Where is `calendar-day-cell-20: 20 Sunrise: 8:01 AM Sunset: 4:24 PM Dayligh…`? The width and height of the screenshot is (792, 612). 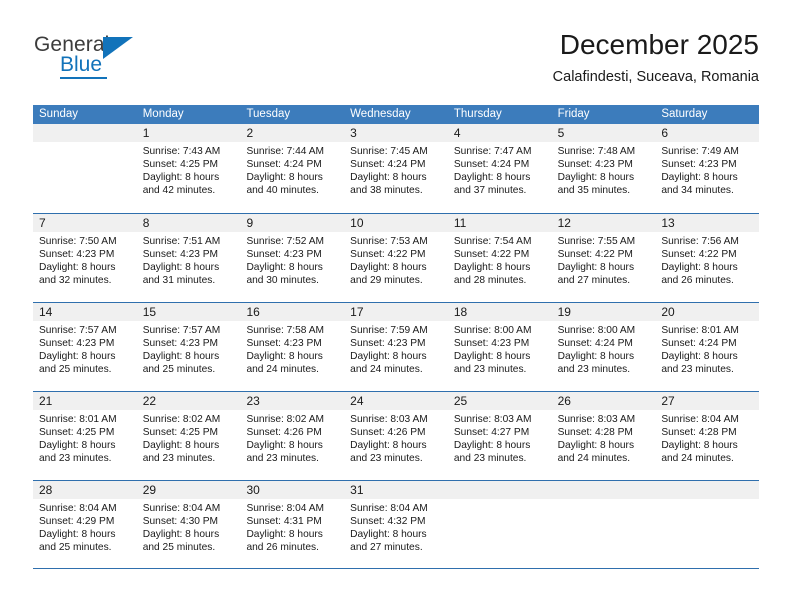
calendar-day-cell-20: 20 Sunrise: 8:01 AM Sunset: 4:24 PM Dayligh… is located at coordinates (707, 347).